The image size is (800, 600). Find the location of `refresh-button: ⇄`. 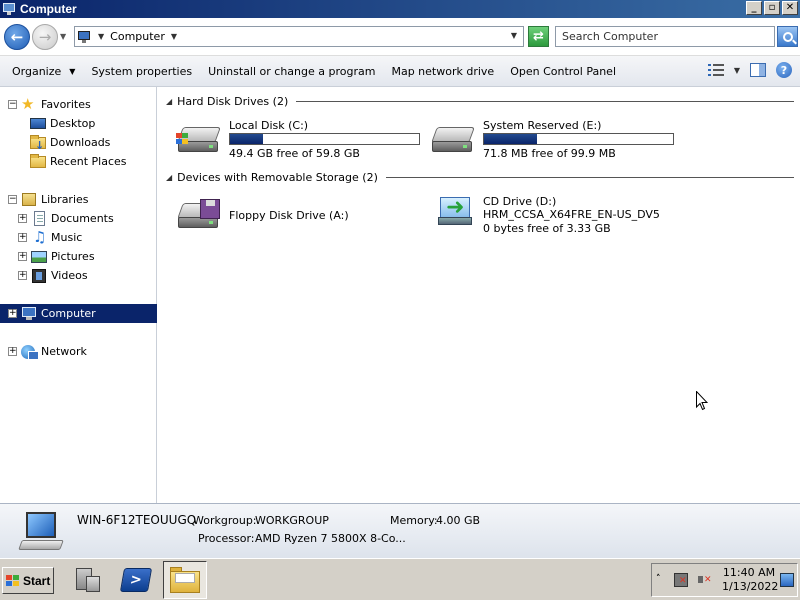

refresh-button: ⇄ is located at coordinates (538, 36).